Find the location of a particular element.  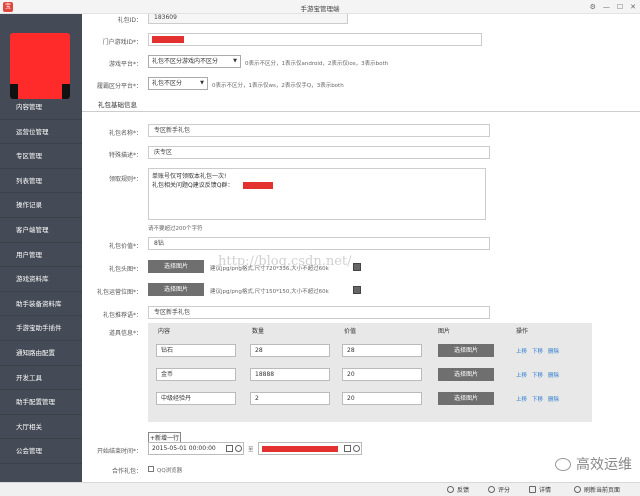

sidebar-item-config: 助手配置管理 is located at coordinates (41, 402).